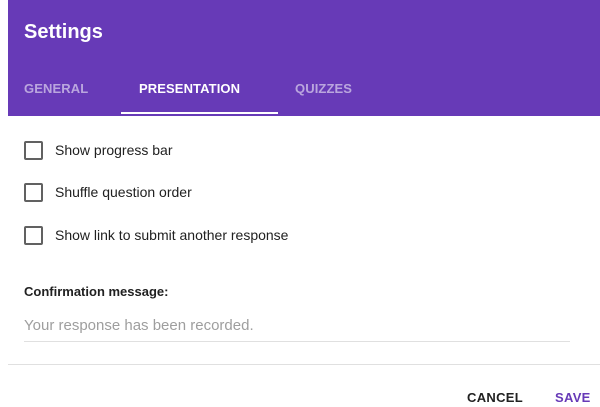  Describe the element at coordinates (33, 235) in the screenshot. I see `show-submit-another-link-checkbox` at that location.